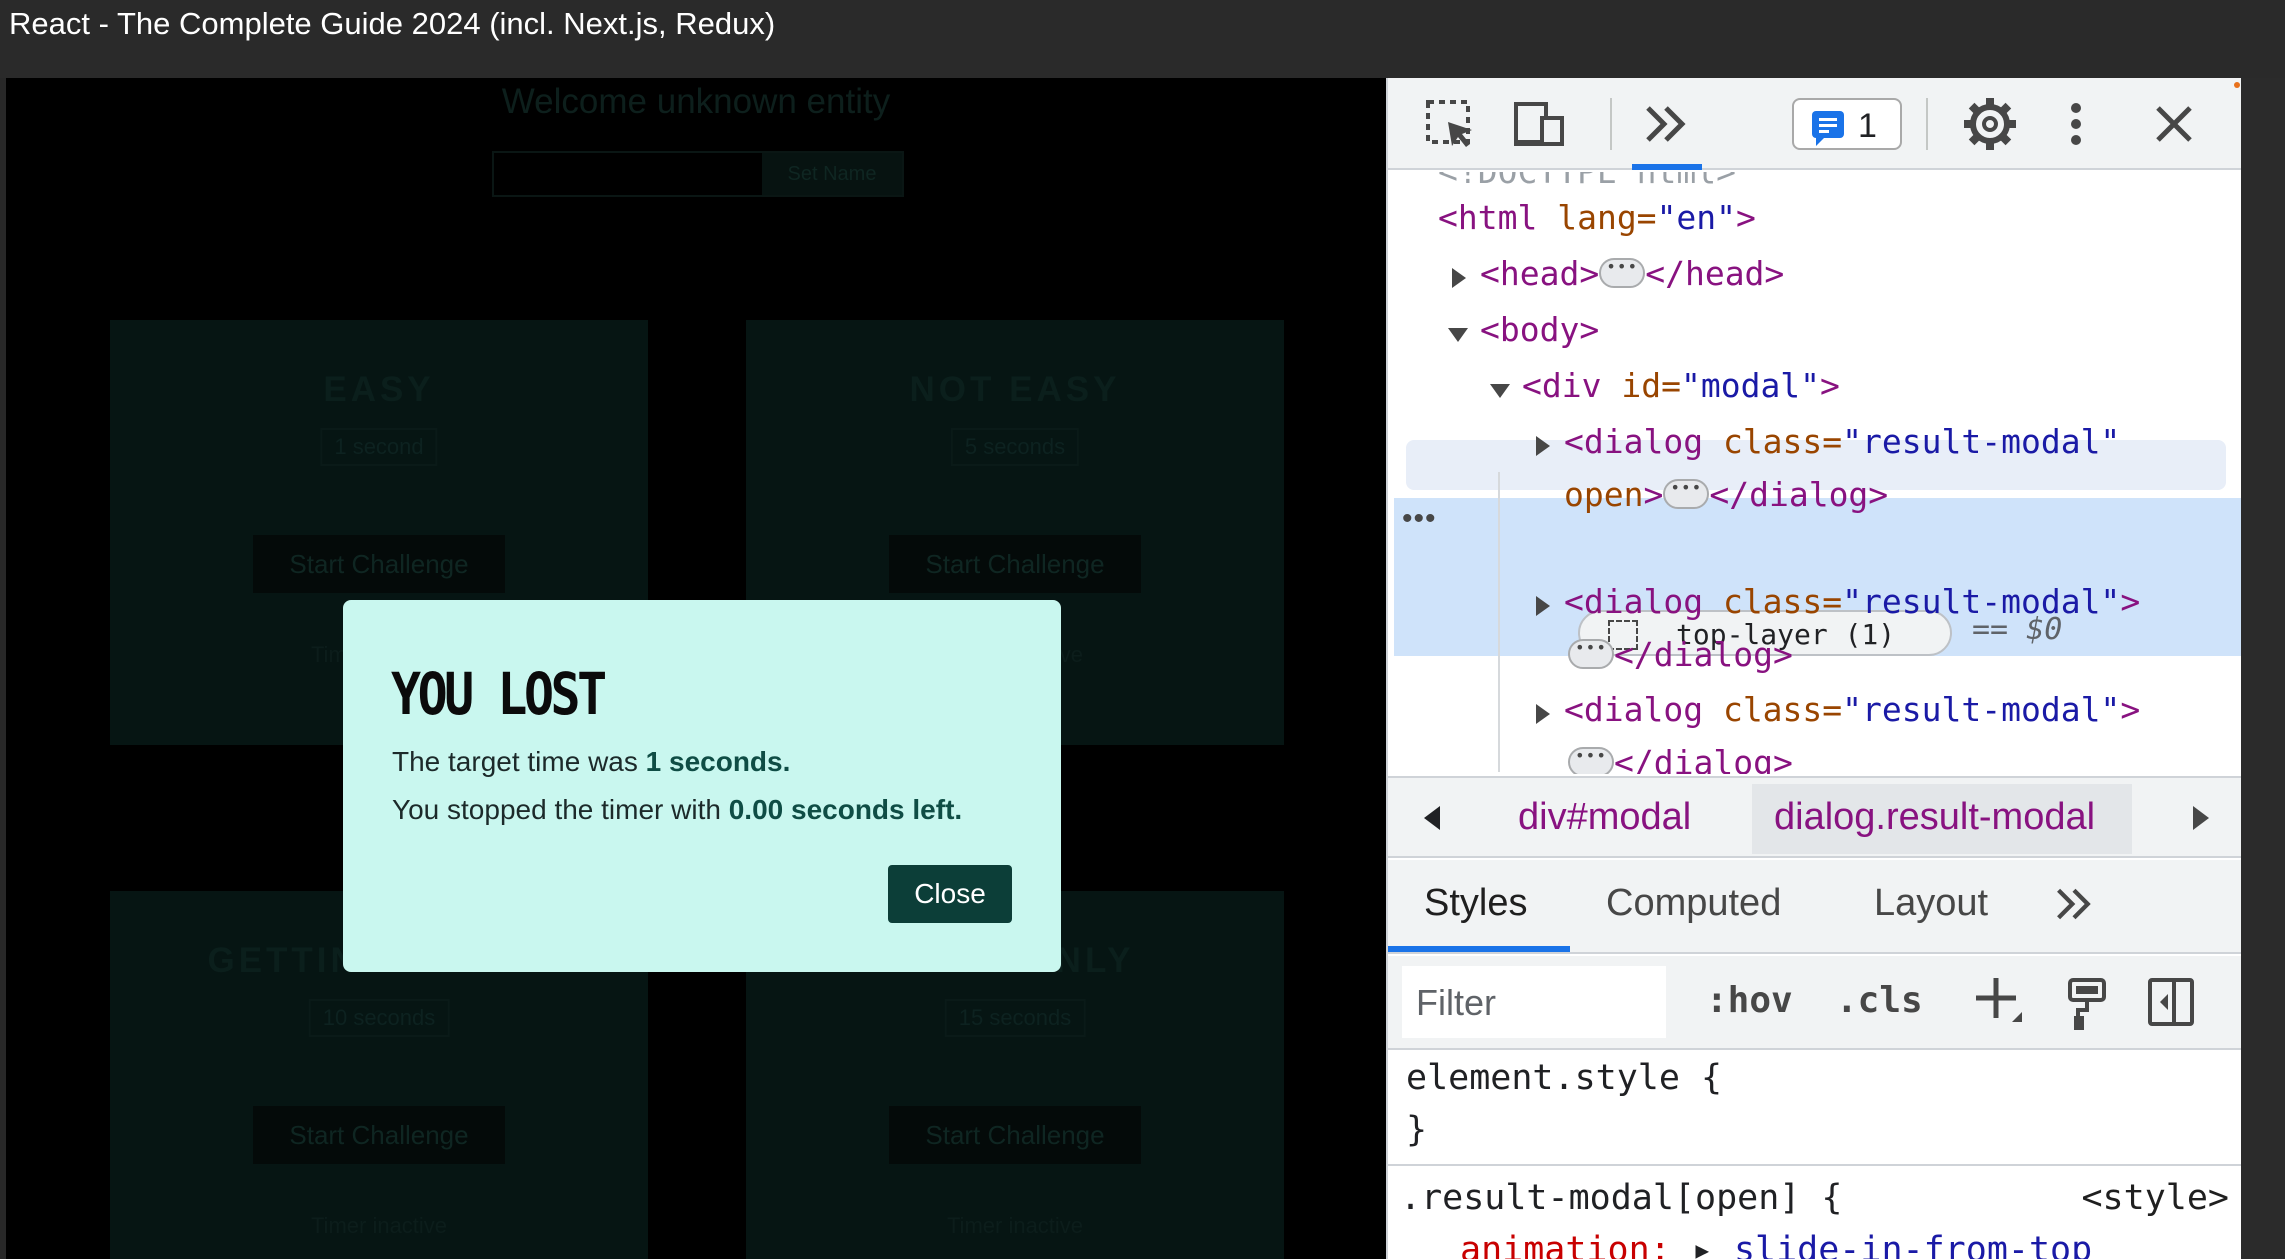 The image size is (2285, 1259). I want to click on tab-styles: Styles, so click(1475, 903).